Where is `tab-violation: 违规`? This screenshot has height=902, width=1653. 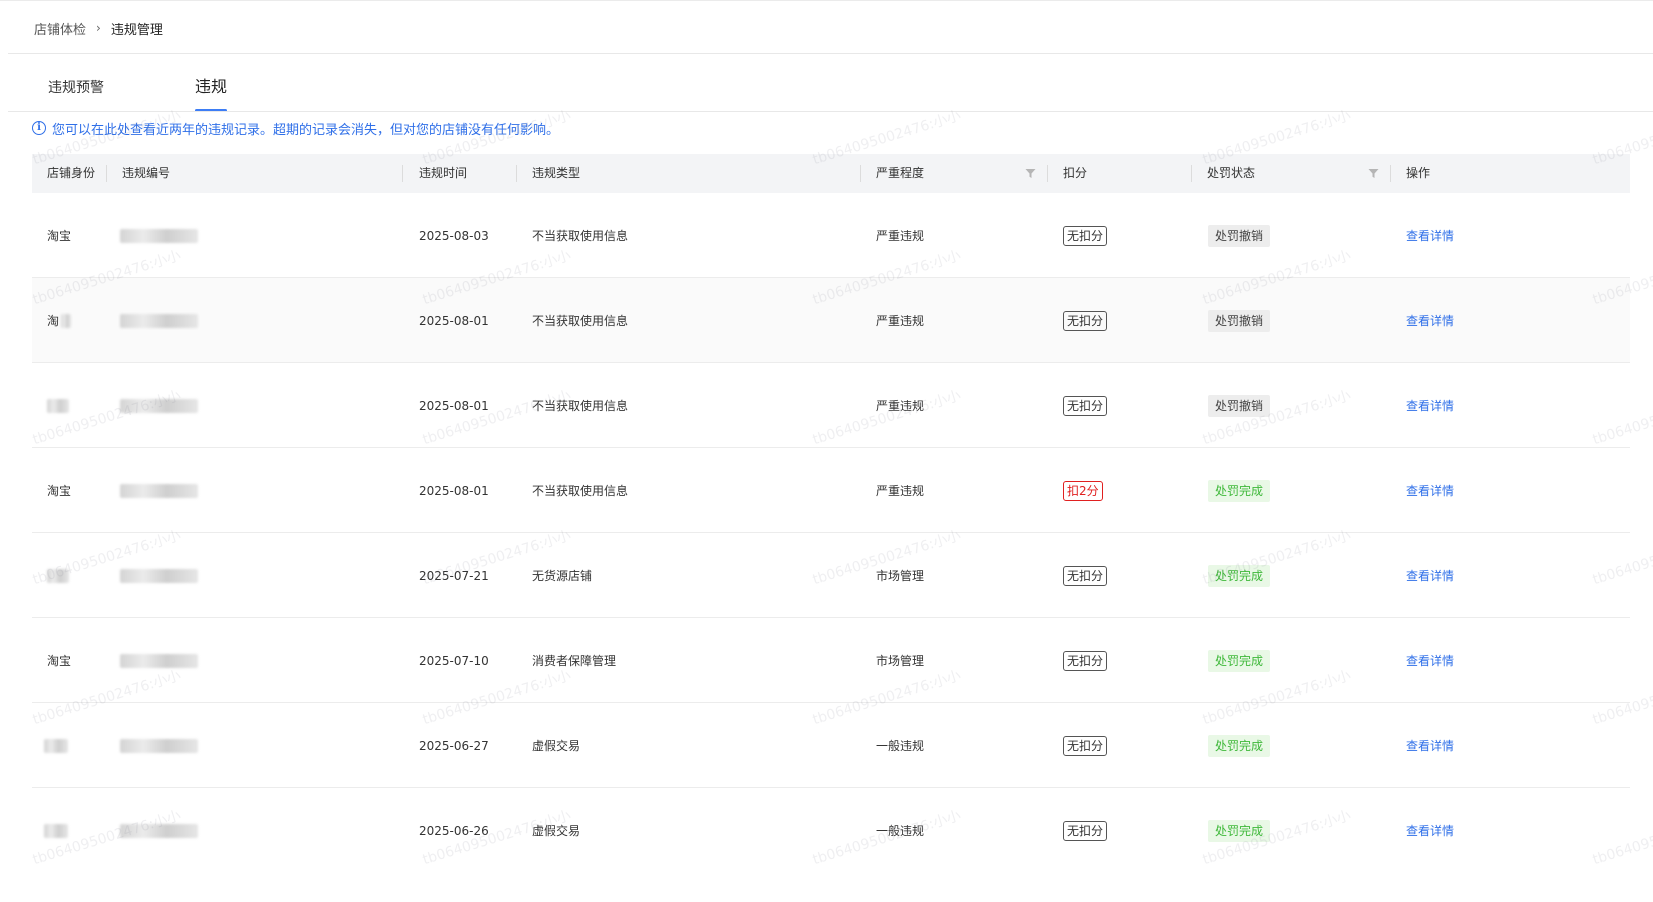
tab-violation: 违规 is located at coordinates (211, 94).